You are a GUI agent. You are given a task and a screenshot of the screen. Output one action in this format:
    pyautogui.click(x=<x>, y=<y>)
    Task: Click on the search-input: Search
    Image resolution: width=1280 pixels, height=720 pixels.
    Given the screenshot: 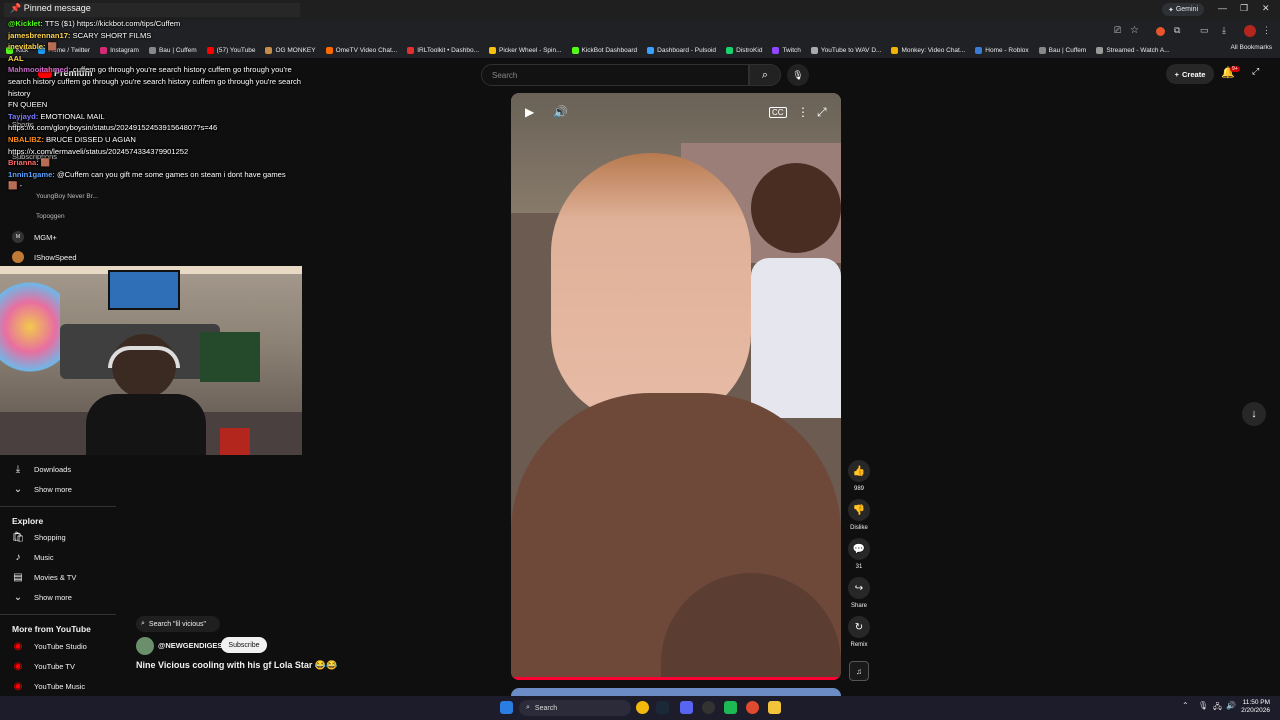 What is the action you would take?
    pyautogui.click(x=615, y=75)
    